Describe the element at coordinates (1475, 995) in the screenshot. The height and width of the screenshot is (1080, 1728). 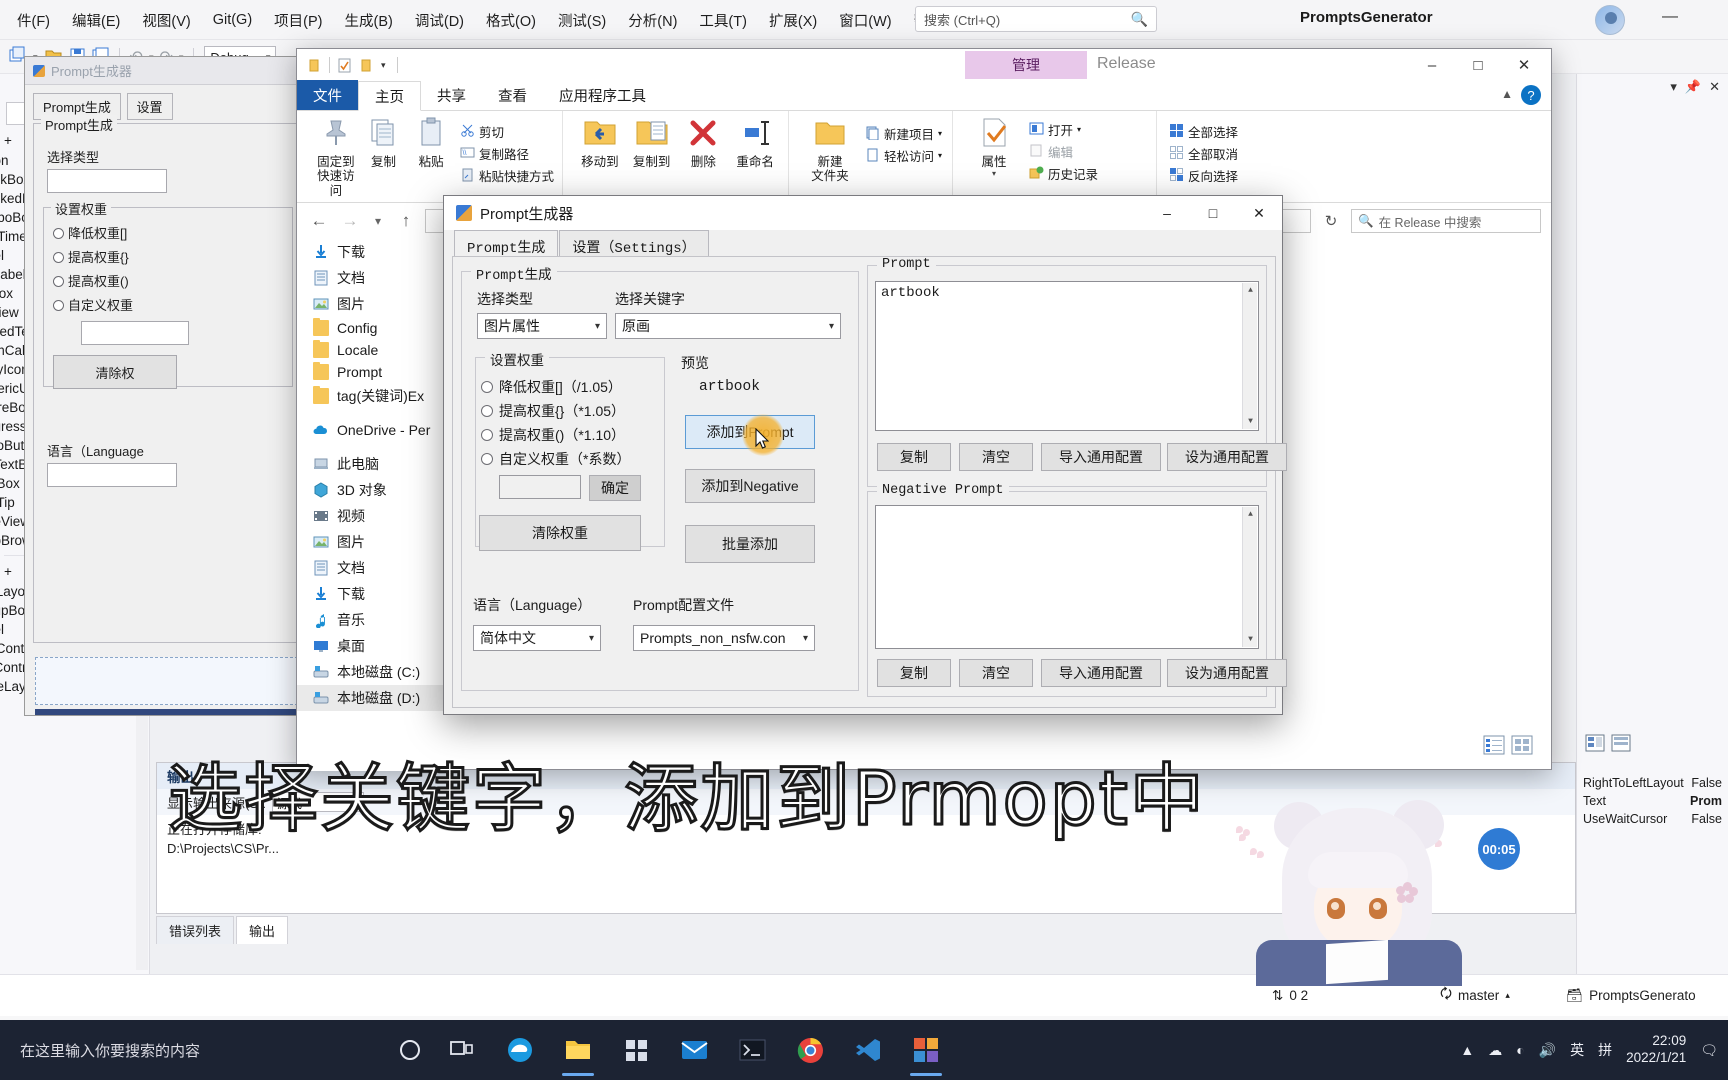
I see `status-branch: 🗘 master ▴` at that location.